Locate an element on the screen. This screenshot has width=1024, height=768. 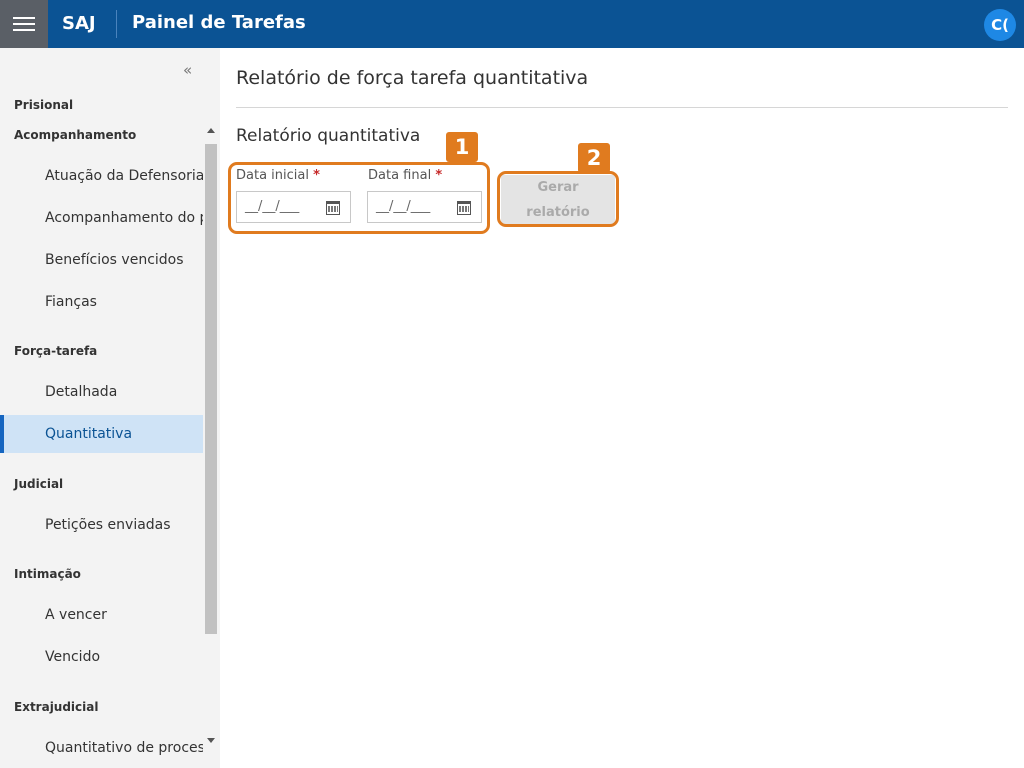
sidebar-item-fiancas: Fianças is located at coordinates (101, 302).